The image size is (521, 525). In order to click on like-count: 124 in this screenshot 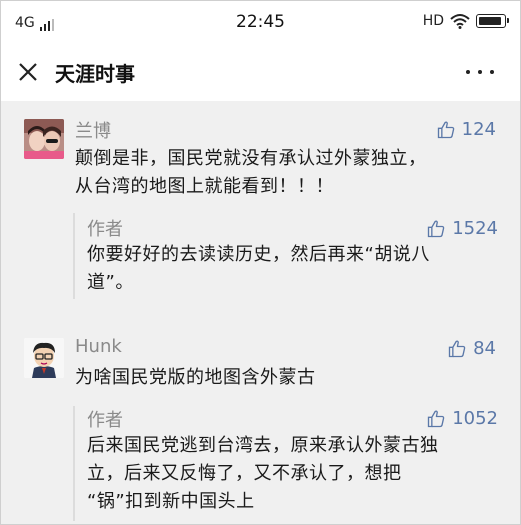, I will do `click(478, 129)`.